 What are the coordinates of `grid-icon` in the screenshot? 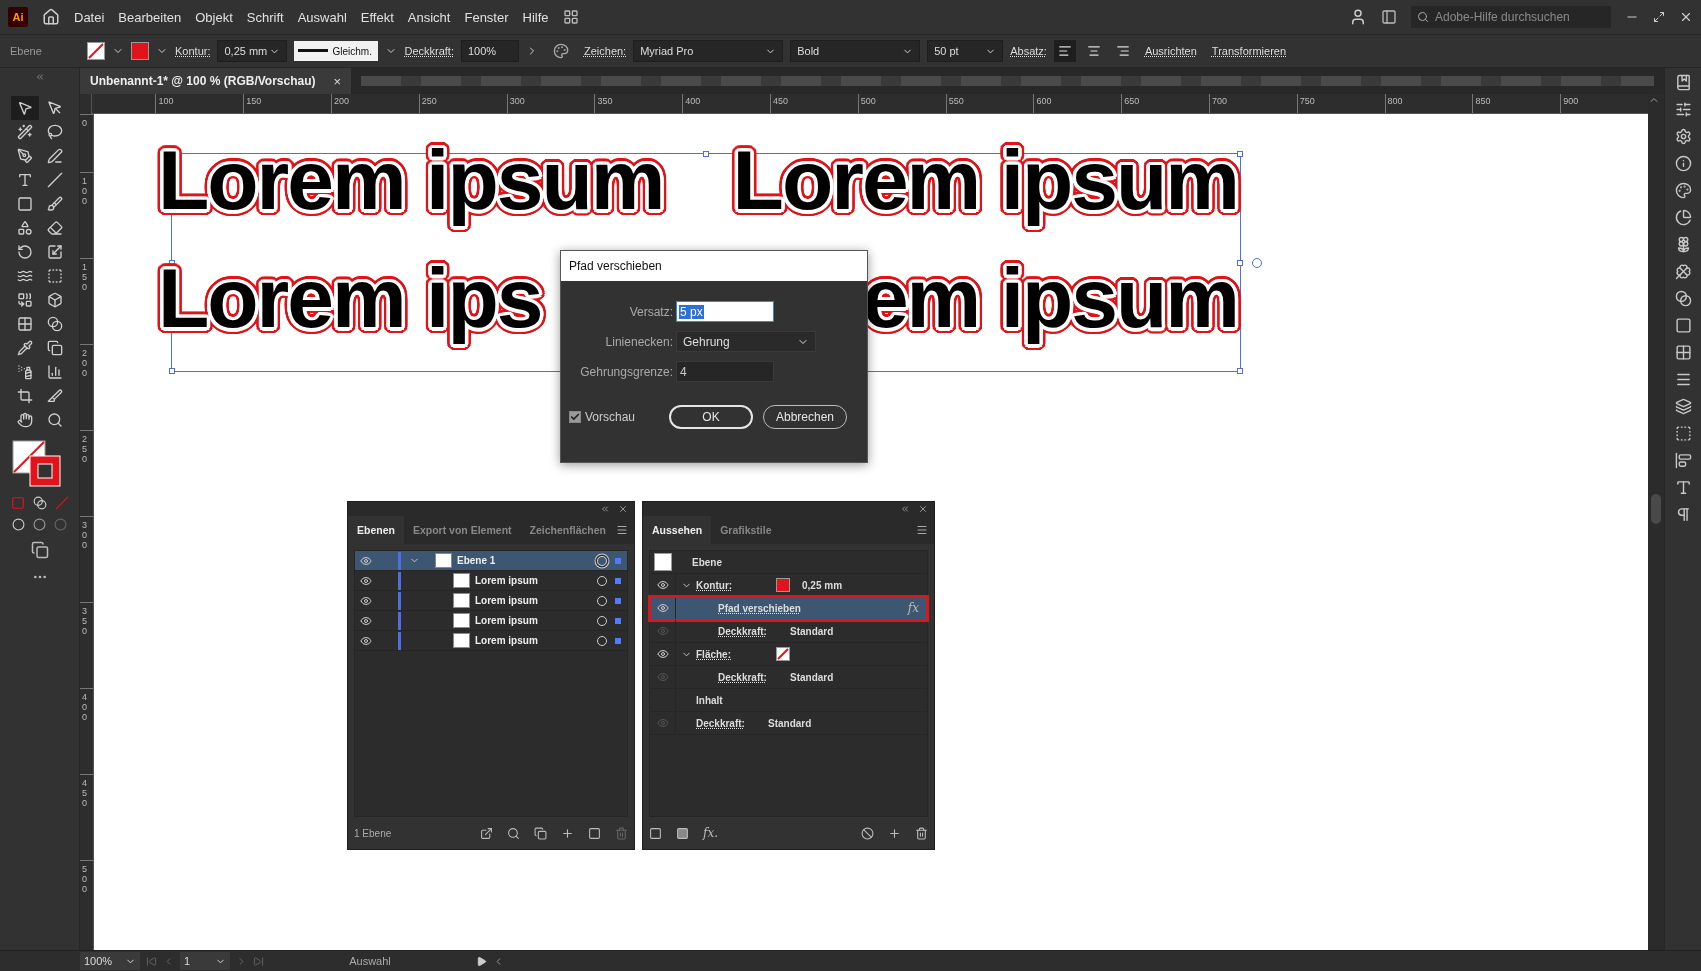 It's located at (1683, 352).